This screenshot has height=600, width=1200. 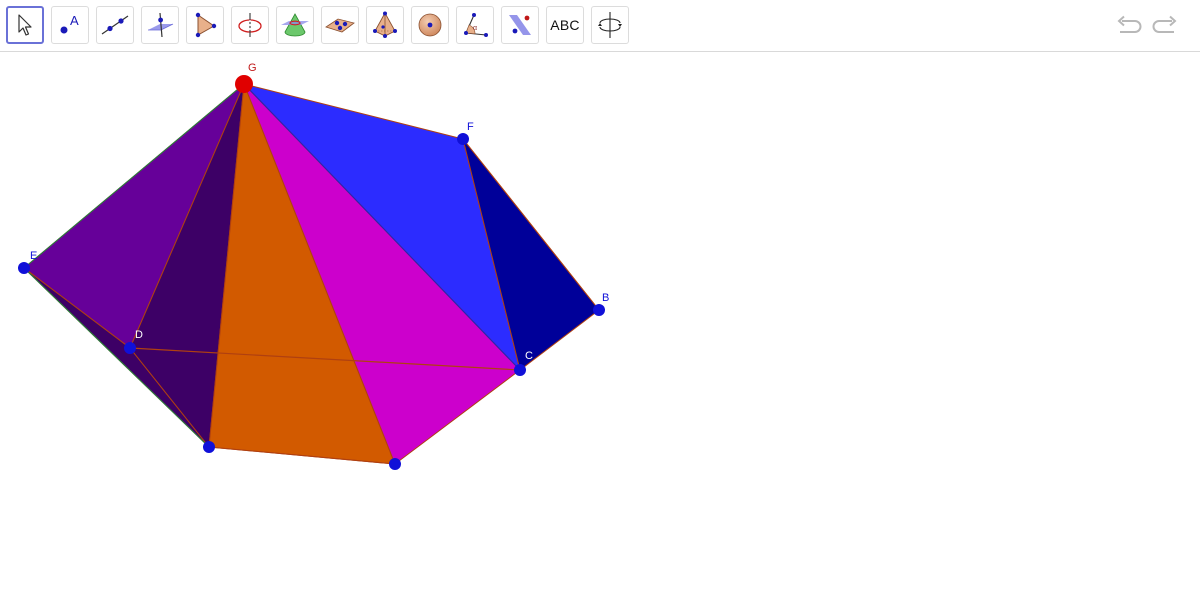 I want to click on move-tool-button, so click(x=25, y=25).